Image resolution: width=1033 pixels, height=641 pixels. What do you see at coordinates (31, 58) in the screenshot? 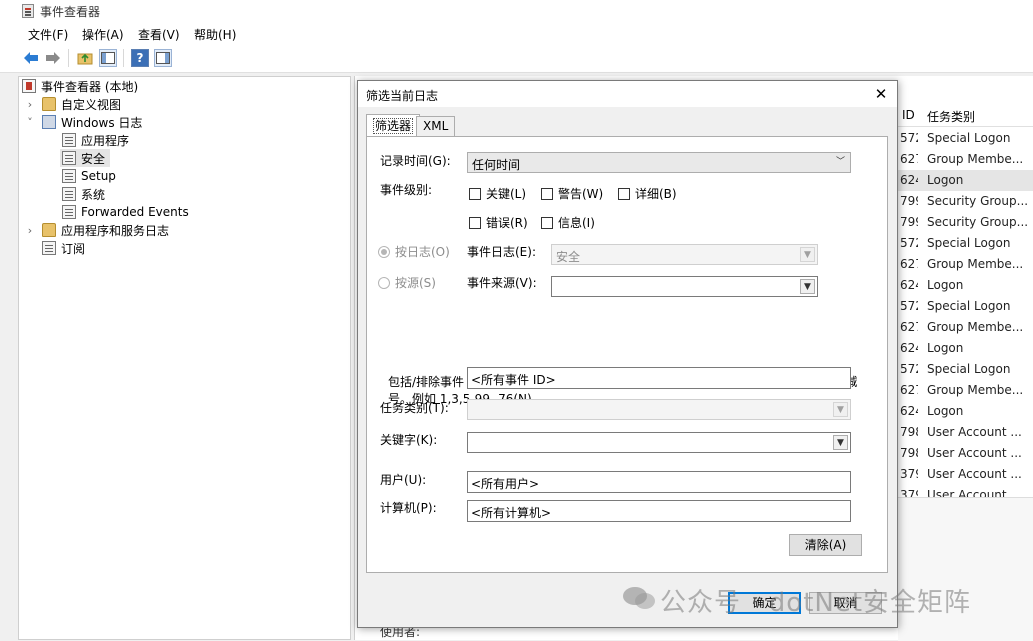
I see `back-arrow-icon` at bounding box center [31, 58].